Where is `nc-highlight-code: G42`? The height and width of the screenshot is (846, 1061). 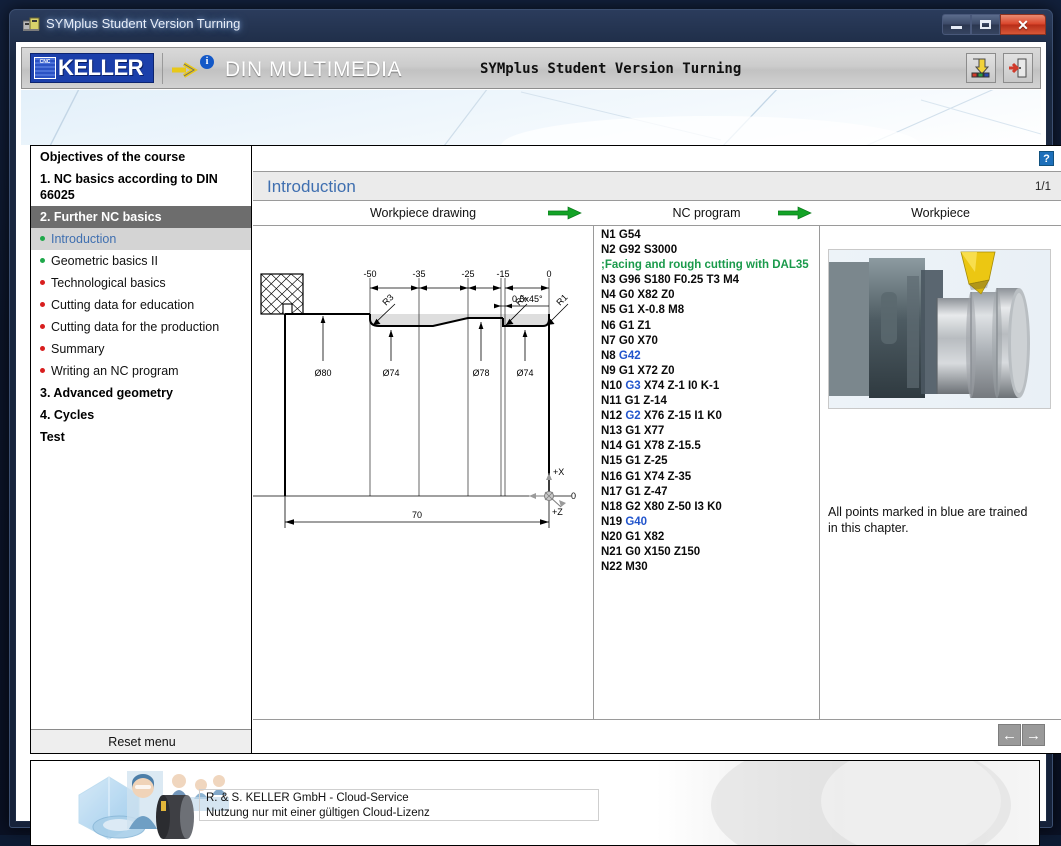
nc-highlight-code: G42 is located at coordinates (630, 356).